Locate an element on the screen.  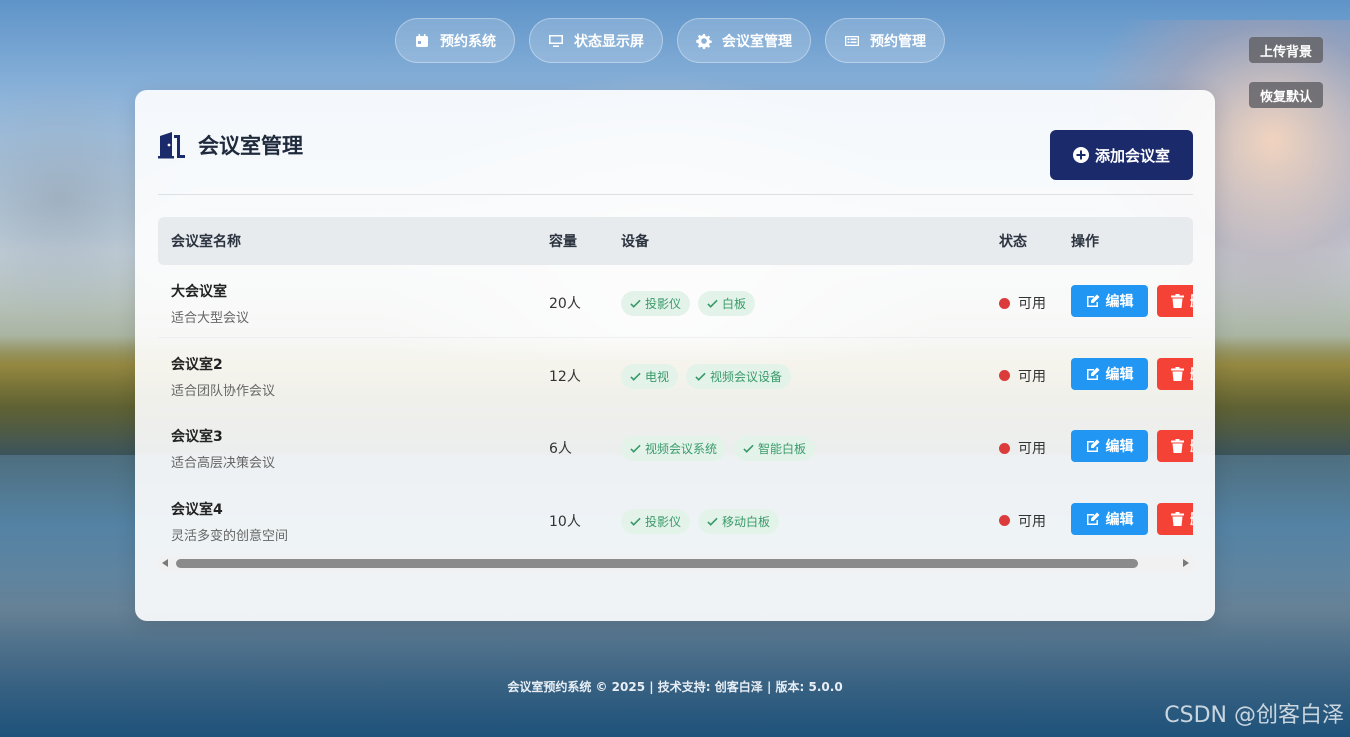
table-row: 会议室2 适合团队协作会议 12人 电视 视频会议设备 可用 编辑 删 is located at coordinates (675, 374).